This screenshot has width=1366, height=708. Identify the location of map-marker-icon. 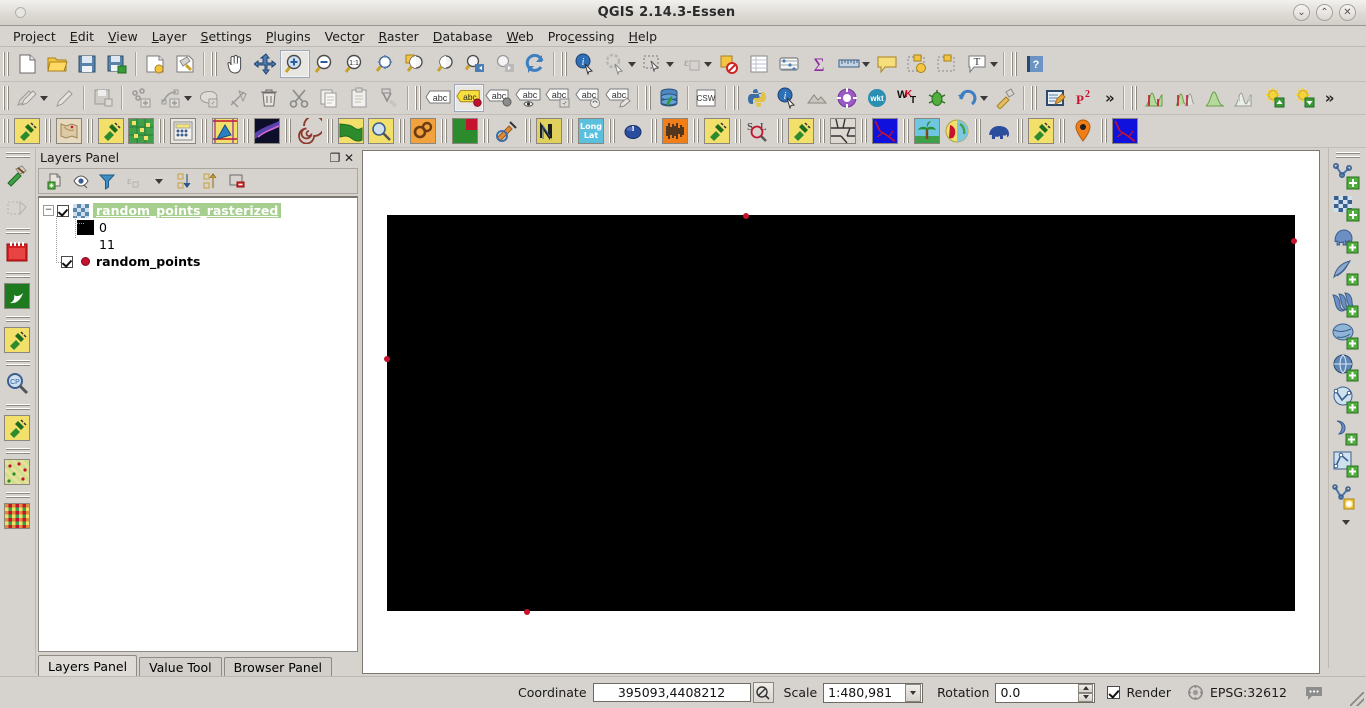
(1083, 131).